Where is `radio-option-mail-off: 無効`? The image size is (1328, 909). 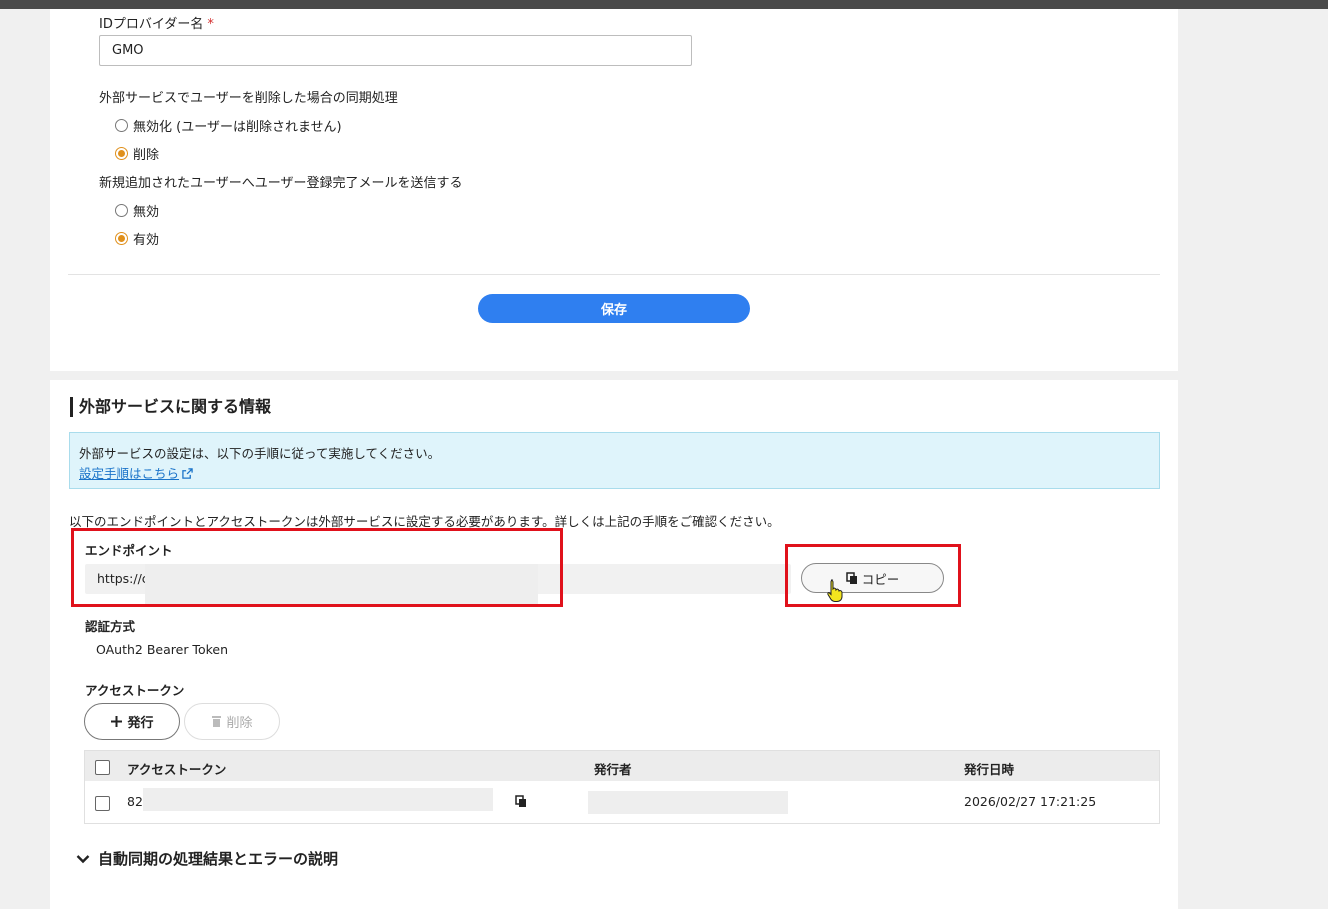
radio-option-mail-off: 無効 is located at coordinates (137, 210).